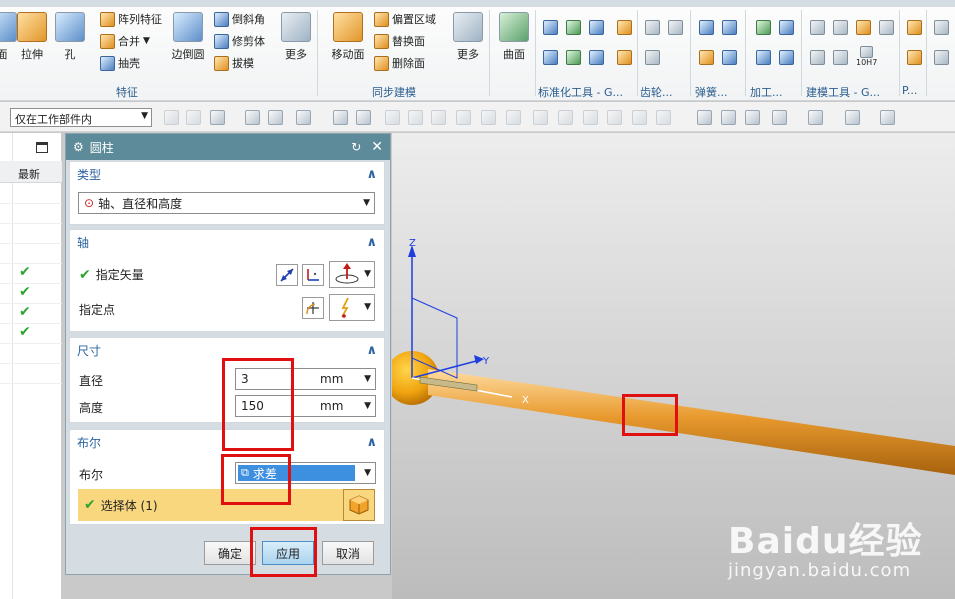  What do you see at coordinates (752, 117) in the screenshot?
I see `refresh-icon` at bounding box center [752, 117].